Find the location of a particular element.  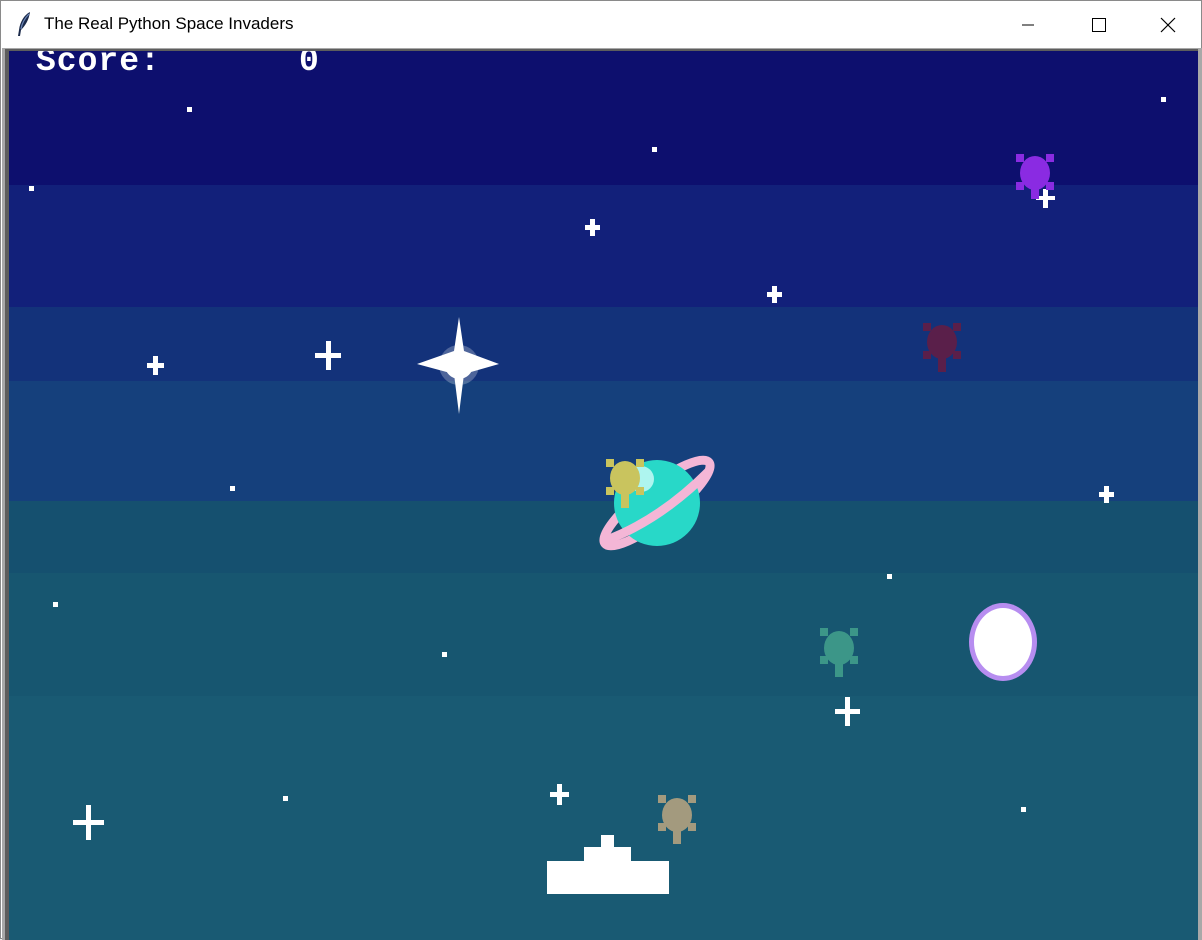

close-button is located at coordinates (1168, 24).